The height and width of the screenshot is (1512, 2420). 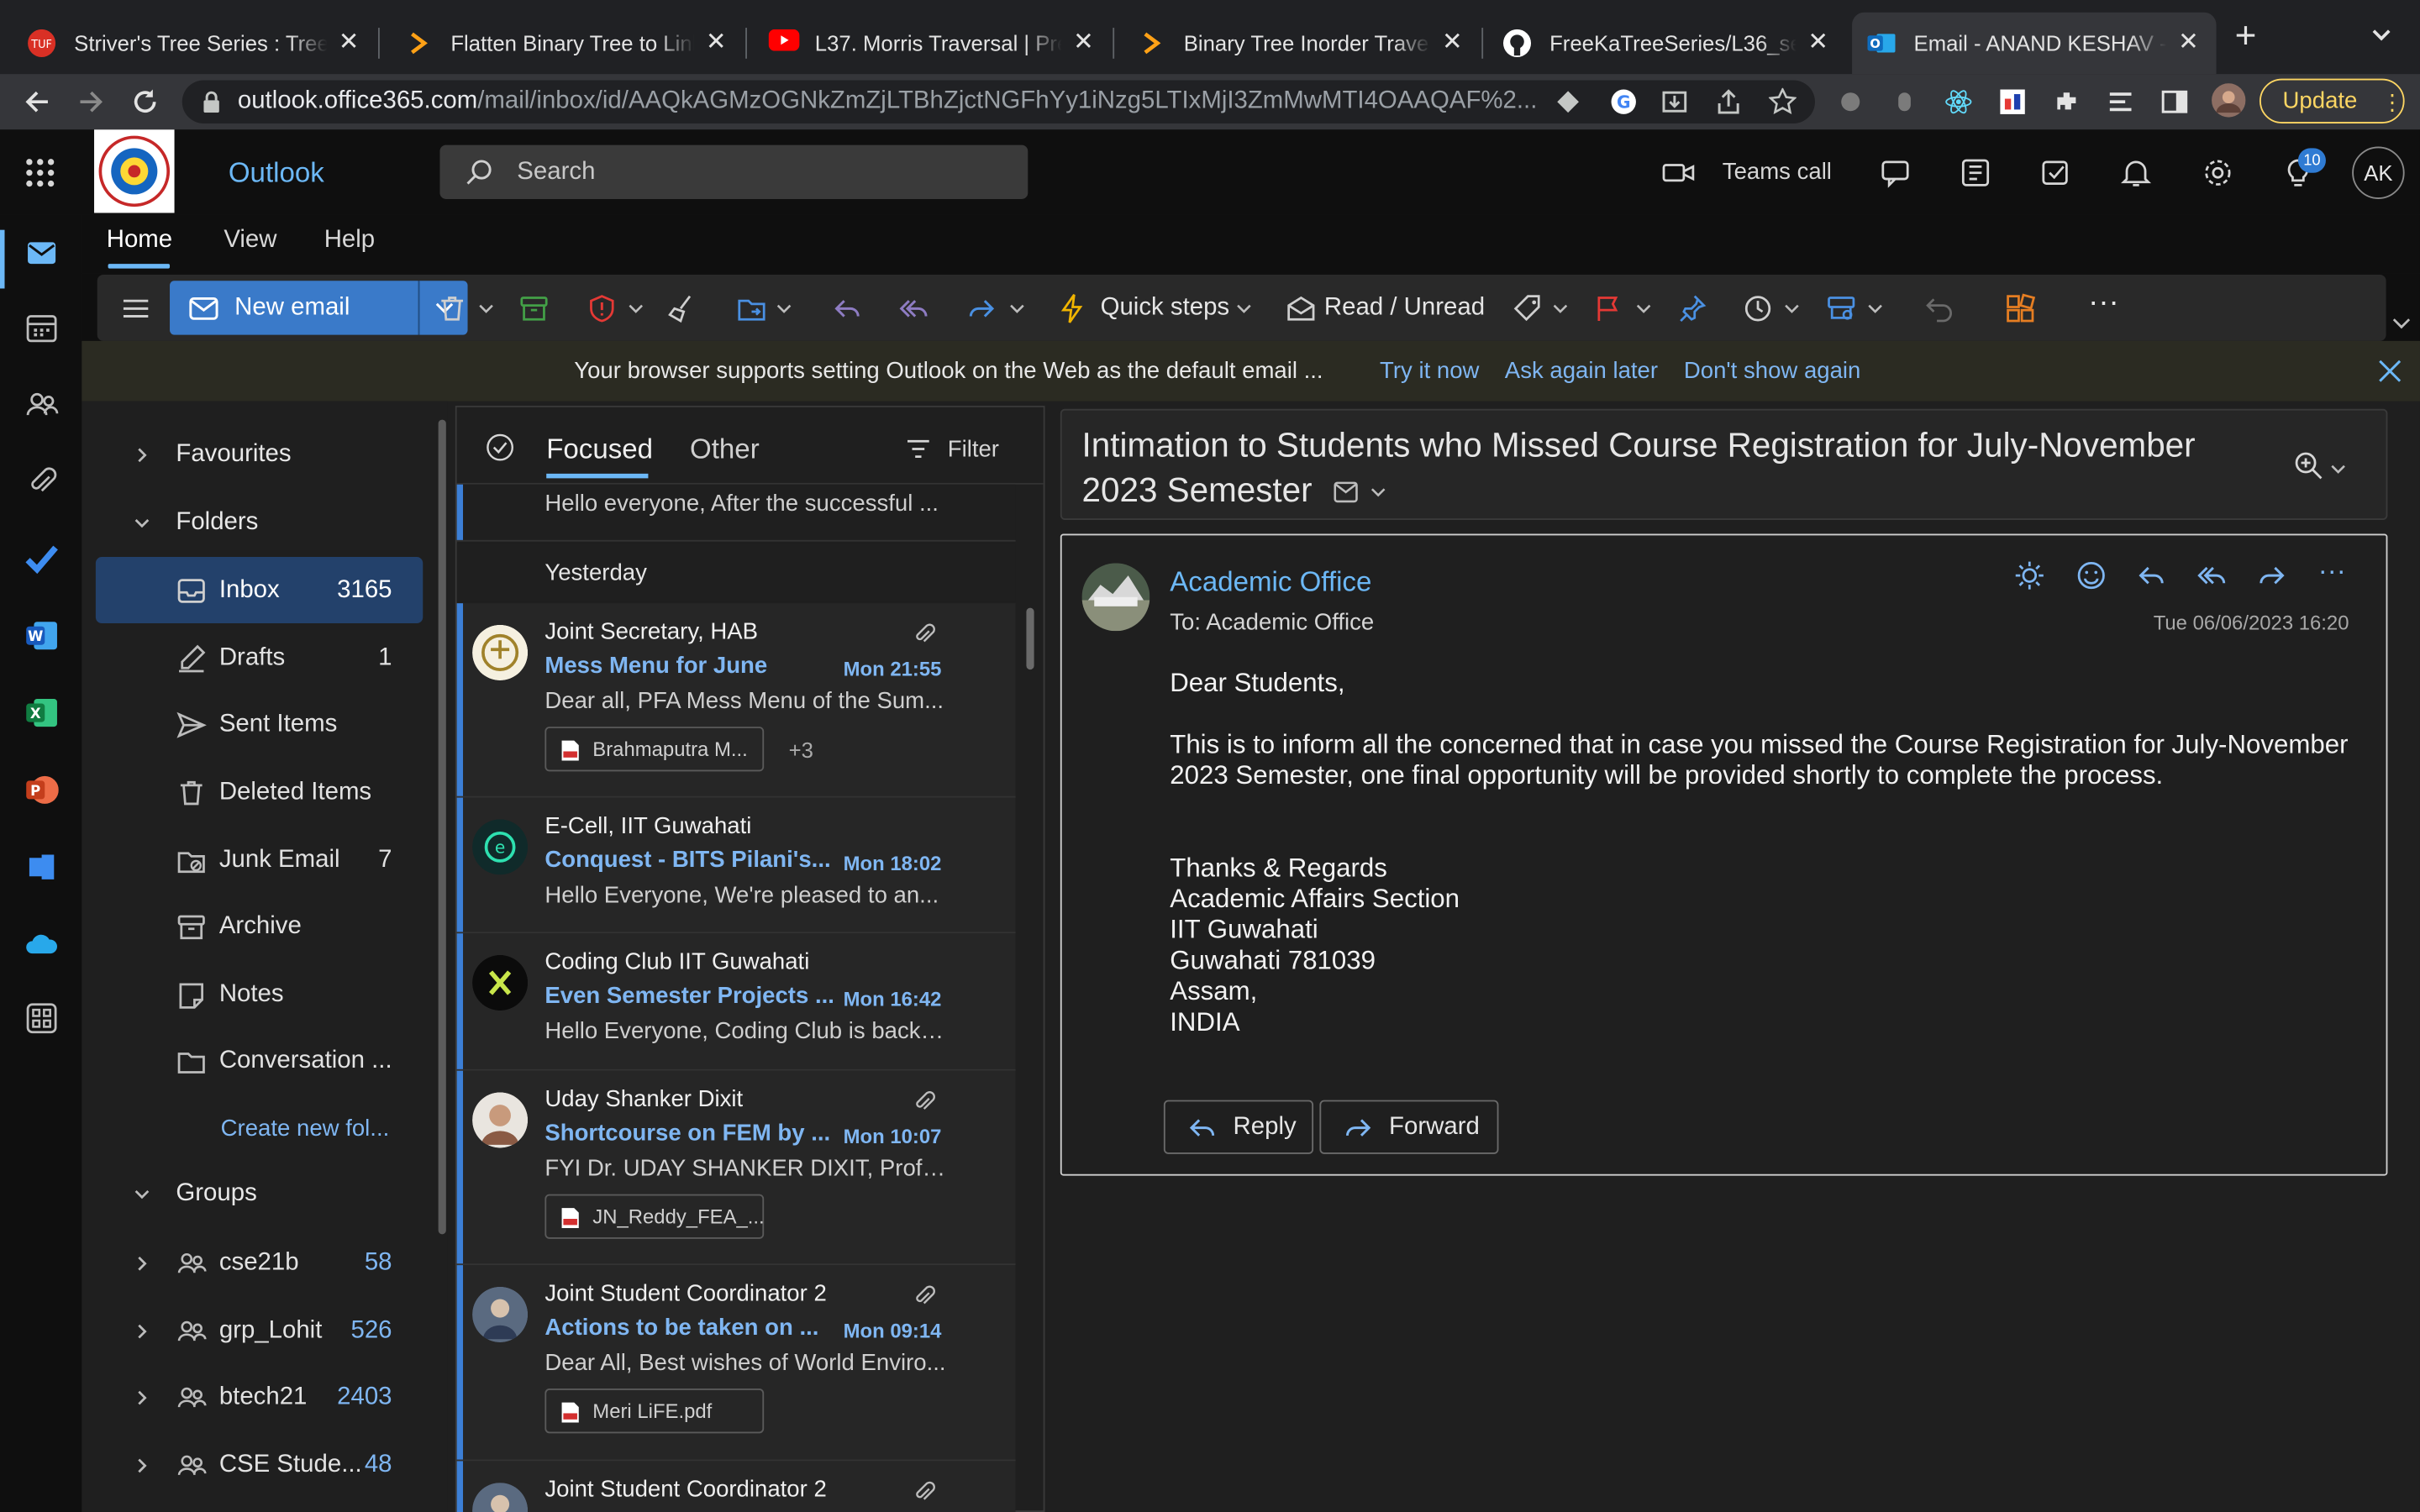 What do you see at coordinates (349, 241) in the screenshot?
I see `tab-help: Help` at bounding box center [349, 241].